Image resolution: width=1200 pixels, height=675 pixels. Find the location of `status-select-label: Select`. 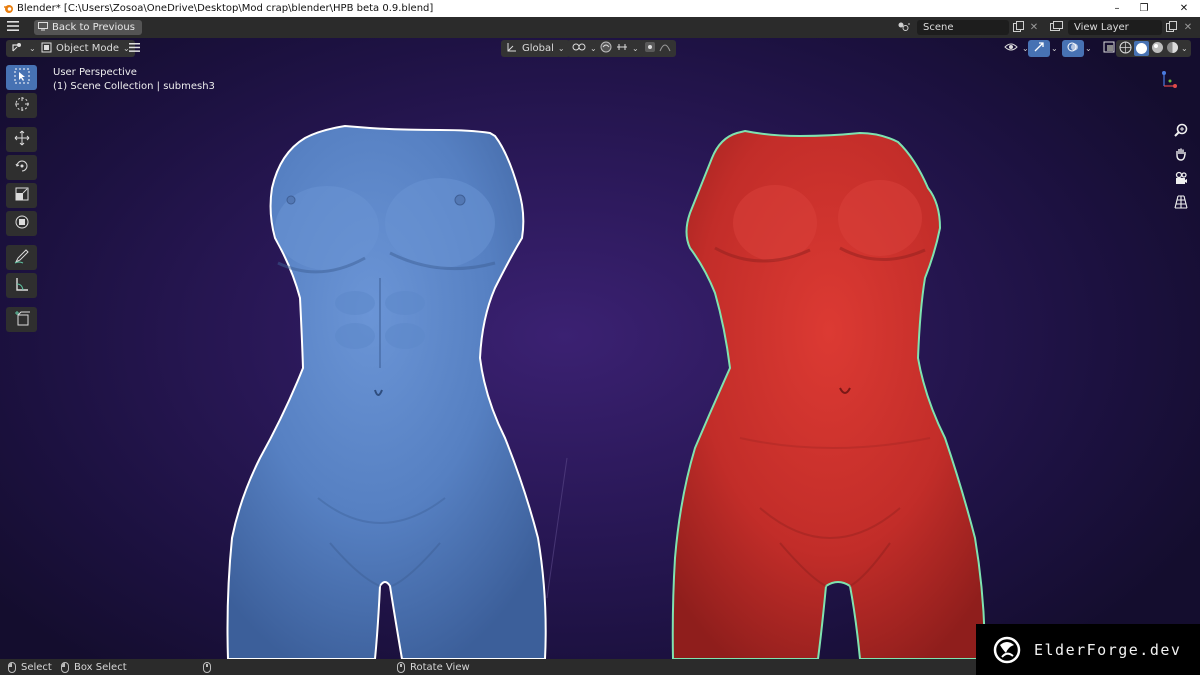

status-select-label: Select is located at coordinates (36, 667).